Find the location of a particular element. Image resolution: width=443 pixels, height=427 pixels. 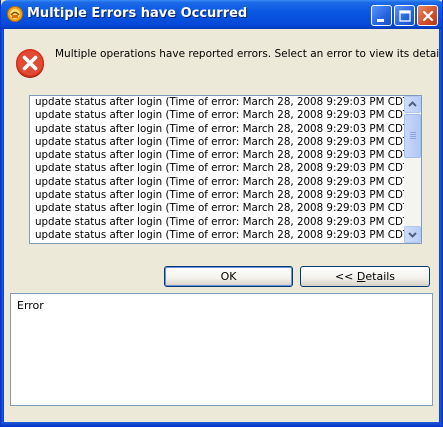

maximize-button is located at coordinates (404, 15).